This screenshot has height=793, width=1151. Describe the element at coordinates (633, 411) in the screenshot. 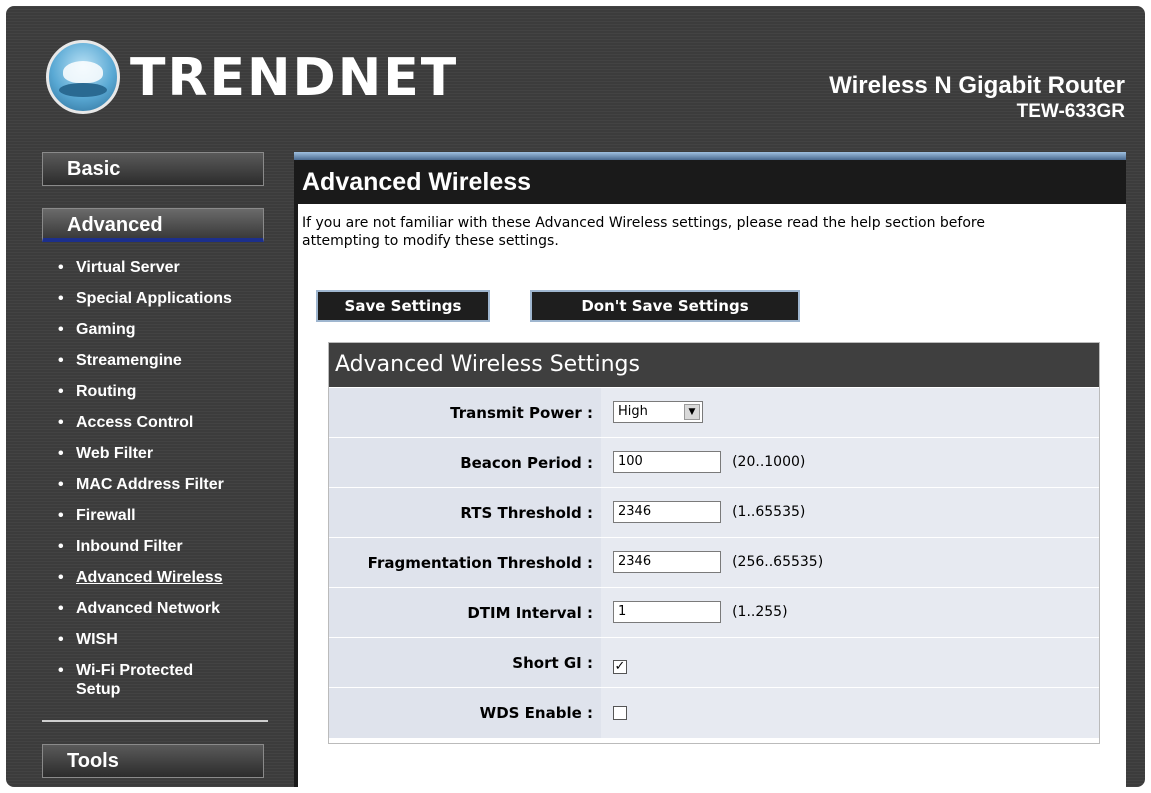

I see `transmit-power-value: High` at that location.